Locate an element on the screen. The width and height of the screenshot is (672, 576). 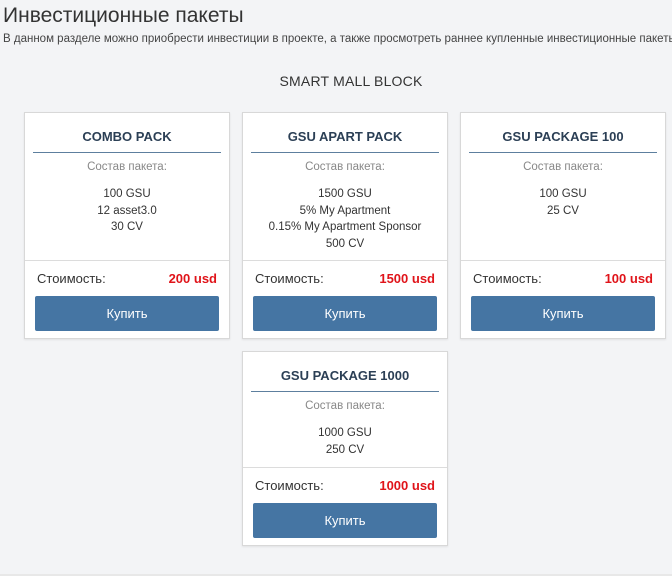
package-item: 1000 GSU is located at coordinates (345, 433).